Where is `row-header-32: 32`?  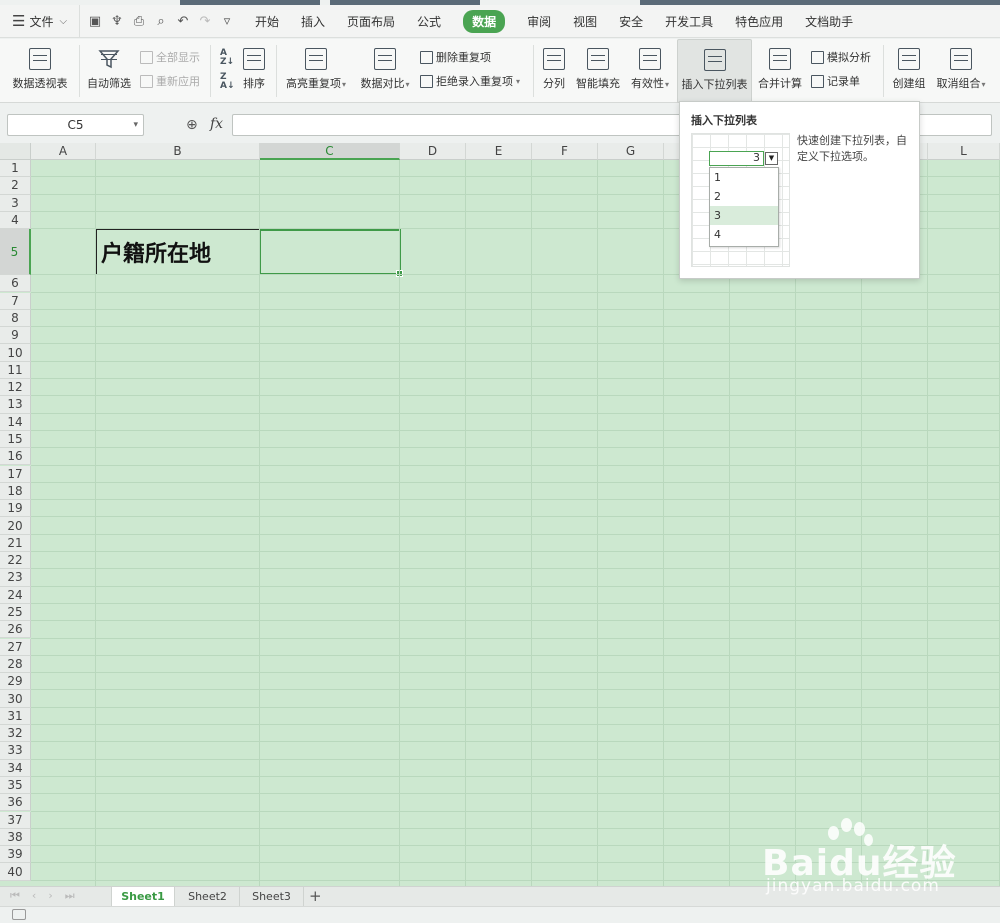
row-header-32: 32 is located at coordinates (15, 734).